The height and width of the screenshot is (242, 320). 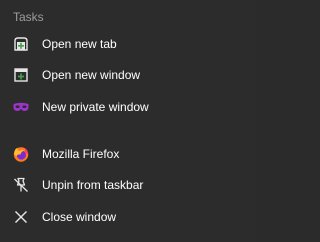 What do you see at coordinates (21, 106) in the screenshot?
I see `private-mask-icon` at bounding box center [21, 106].